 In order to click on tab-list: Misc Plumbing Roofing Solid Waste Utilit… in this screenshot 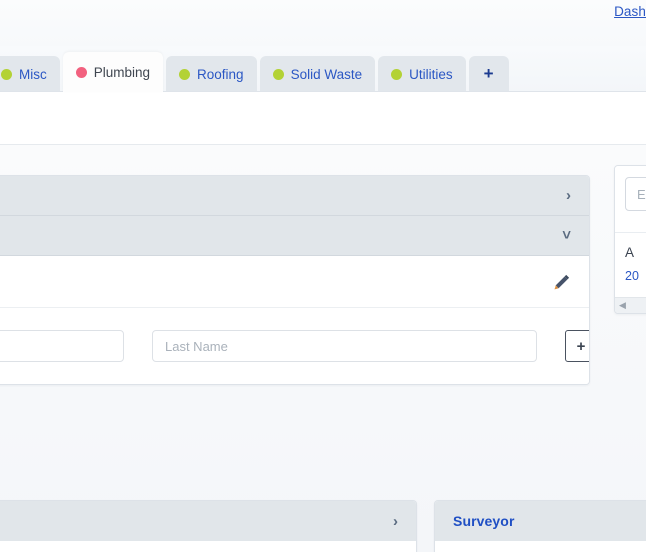, I will do `click(256, 69)`.